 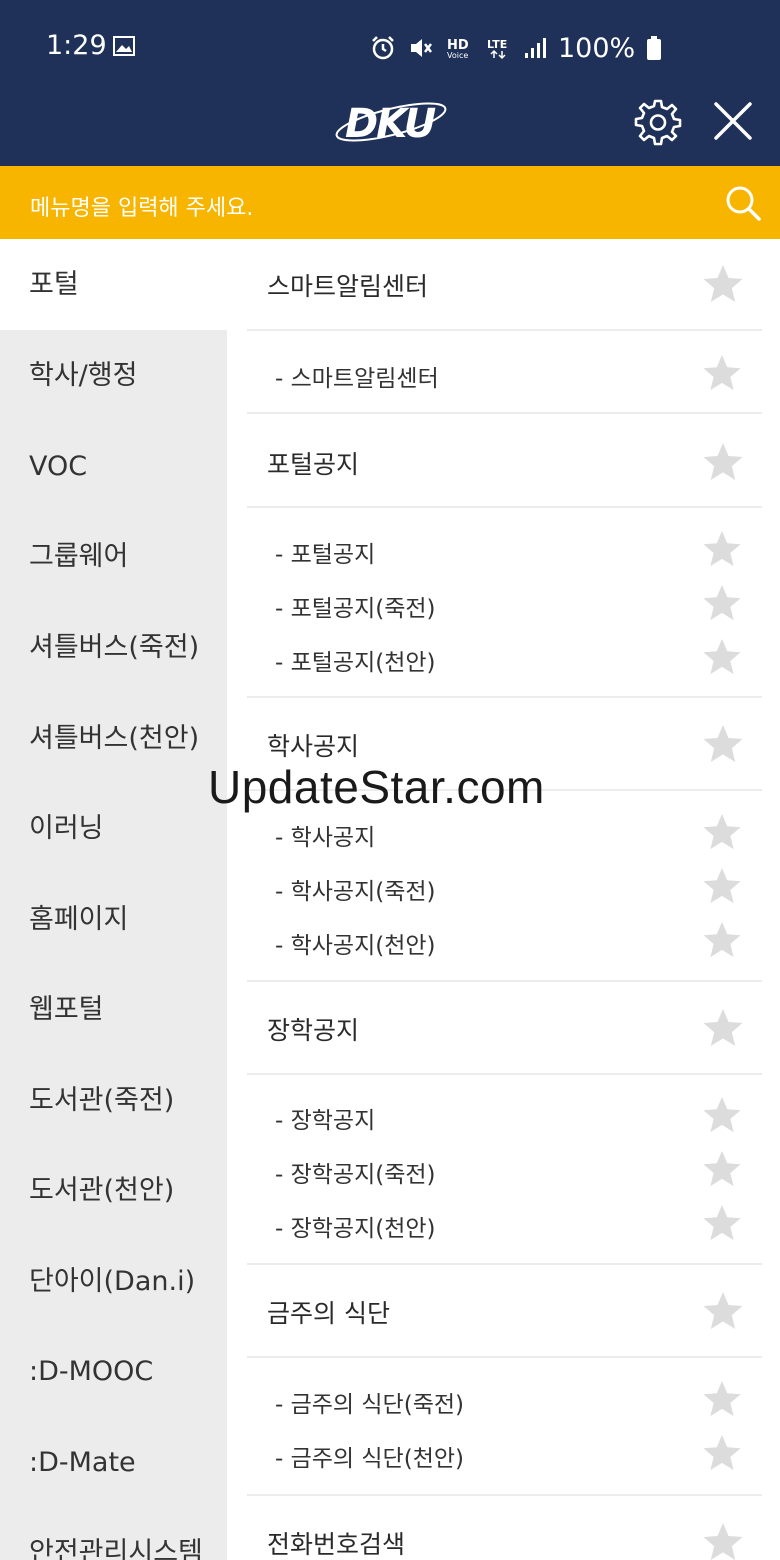 I want to click on battery-percent: 100%, so click(x=597, y=48).